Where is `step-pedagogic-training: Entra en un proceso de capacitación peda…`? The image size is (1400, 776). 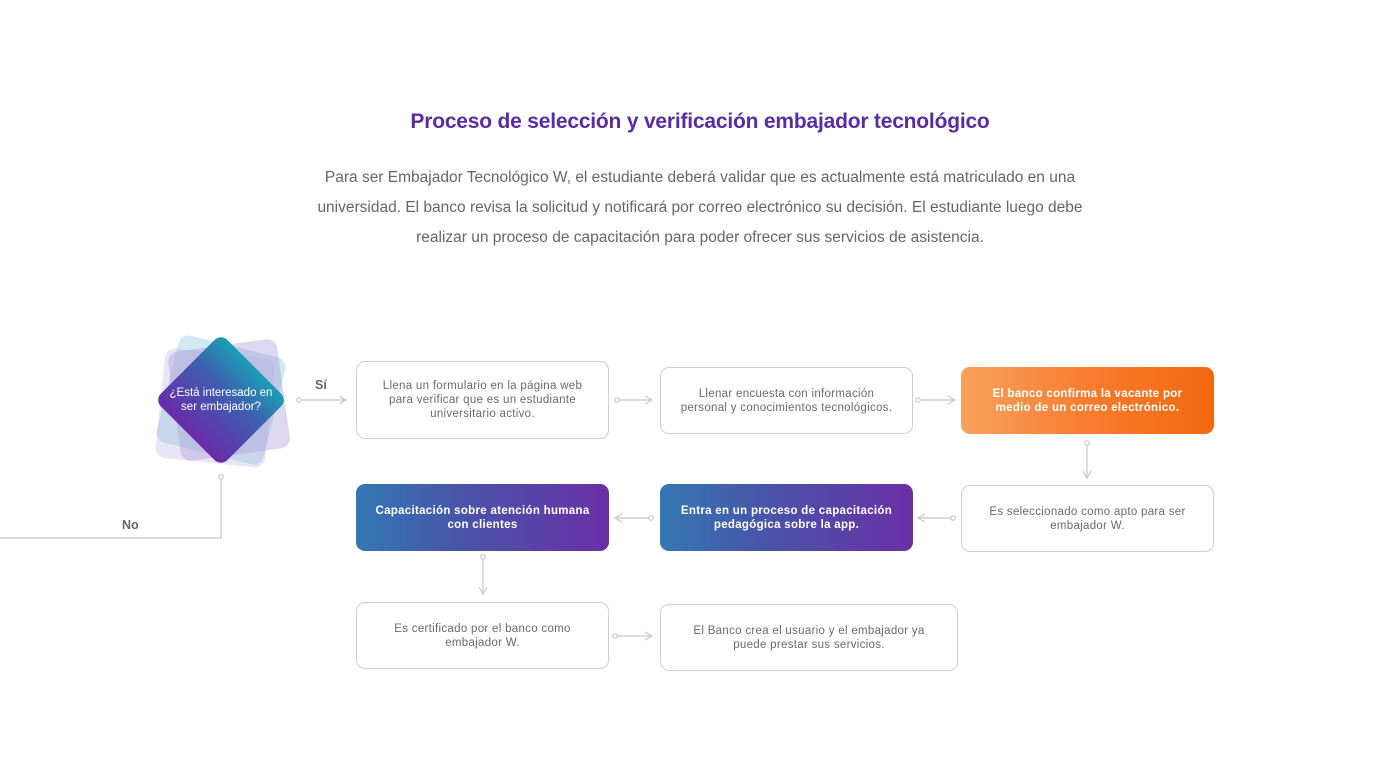 step-pedagogic-training: Entra en un proceso de capacitación peda… is located at coordinates (786, 517).